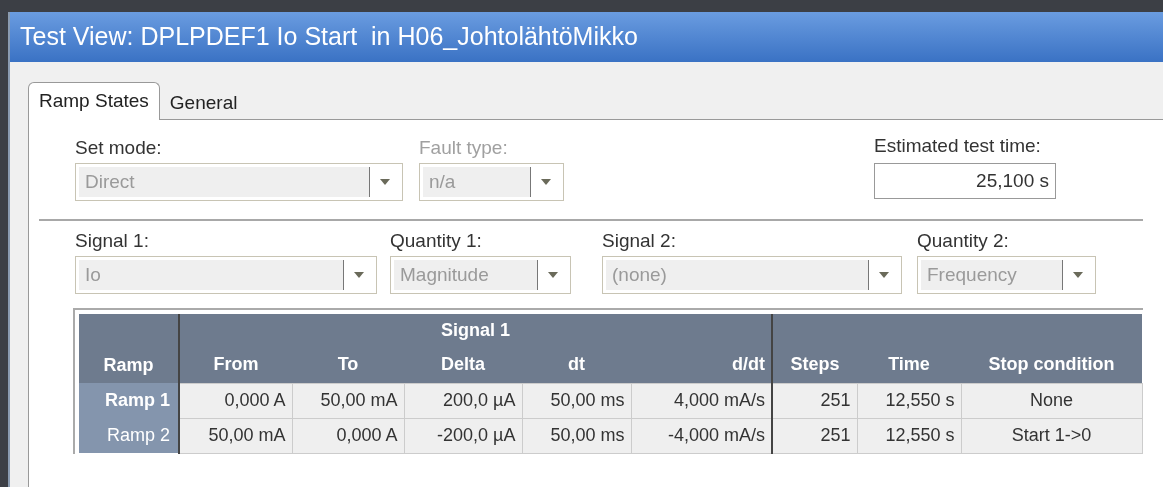 This screenshot has width=1163, height=487. What do you see at coordinates (348, 365) in the screenshot?
I see `column-header: To` at bounding box center [348, 365].